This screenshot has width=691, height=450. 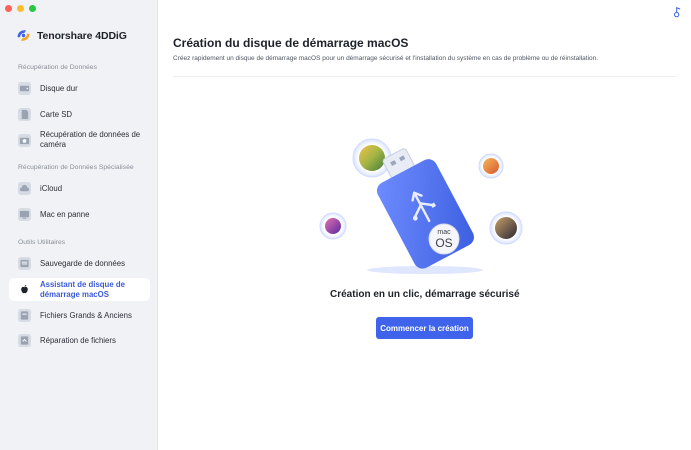 What do you see at coordinates (24, 214) in the screenshot?
I see `crashed-mac-icon` at bounding box center [24, 214].